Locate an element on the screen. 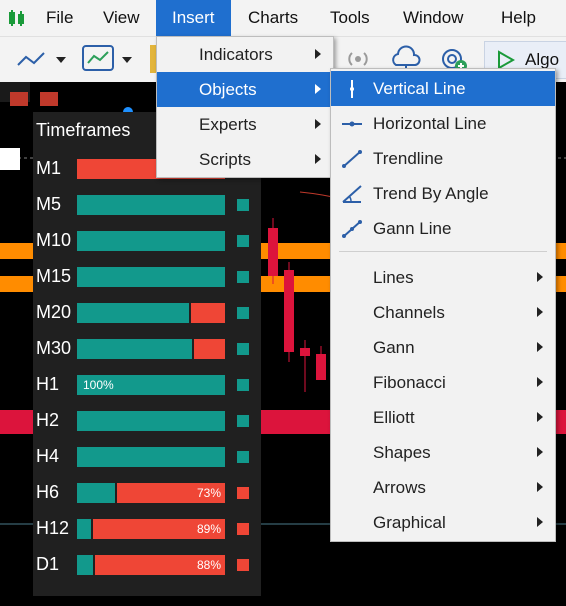 The height and width of the screenshot is (606, 566). timeframe-percent: 100% is located at coordinates (98, 385).